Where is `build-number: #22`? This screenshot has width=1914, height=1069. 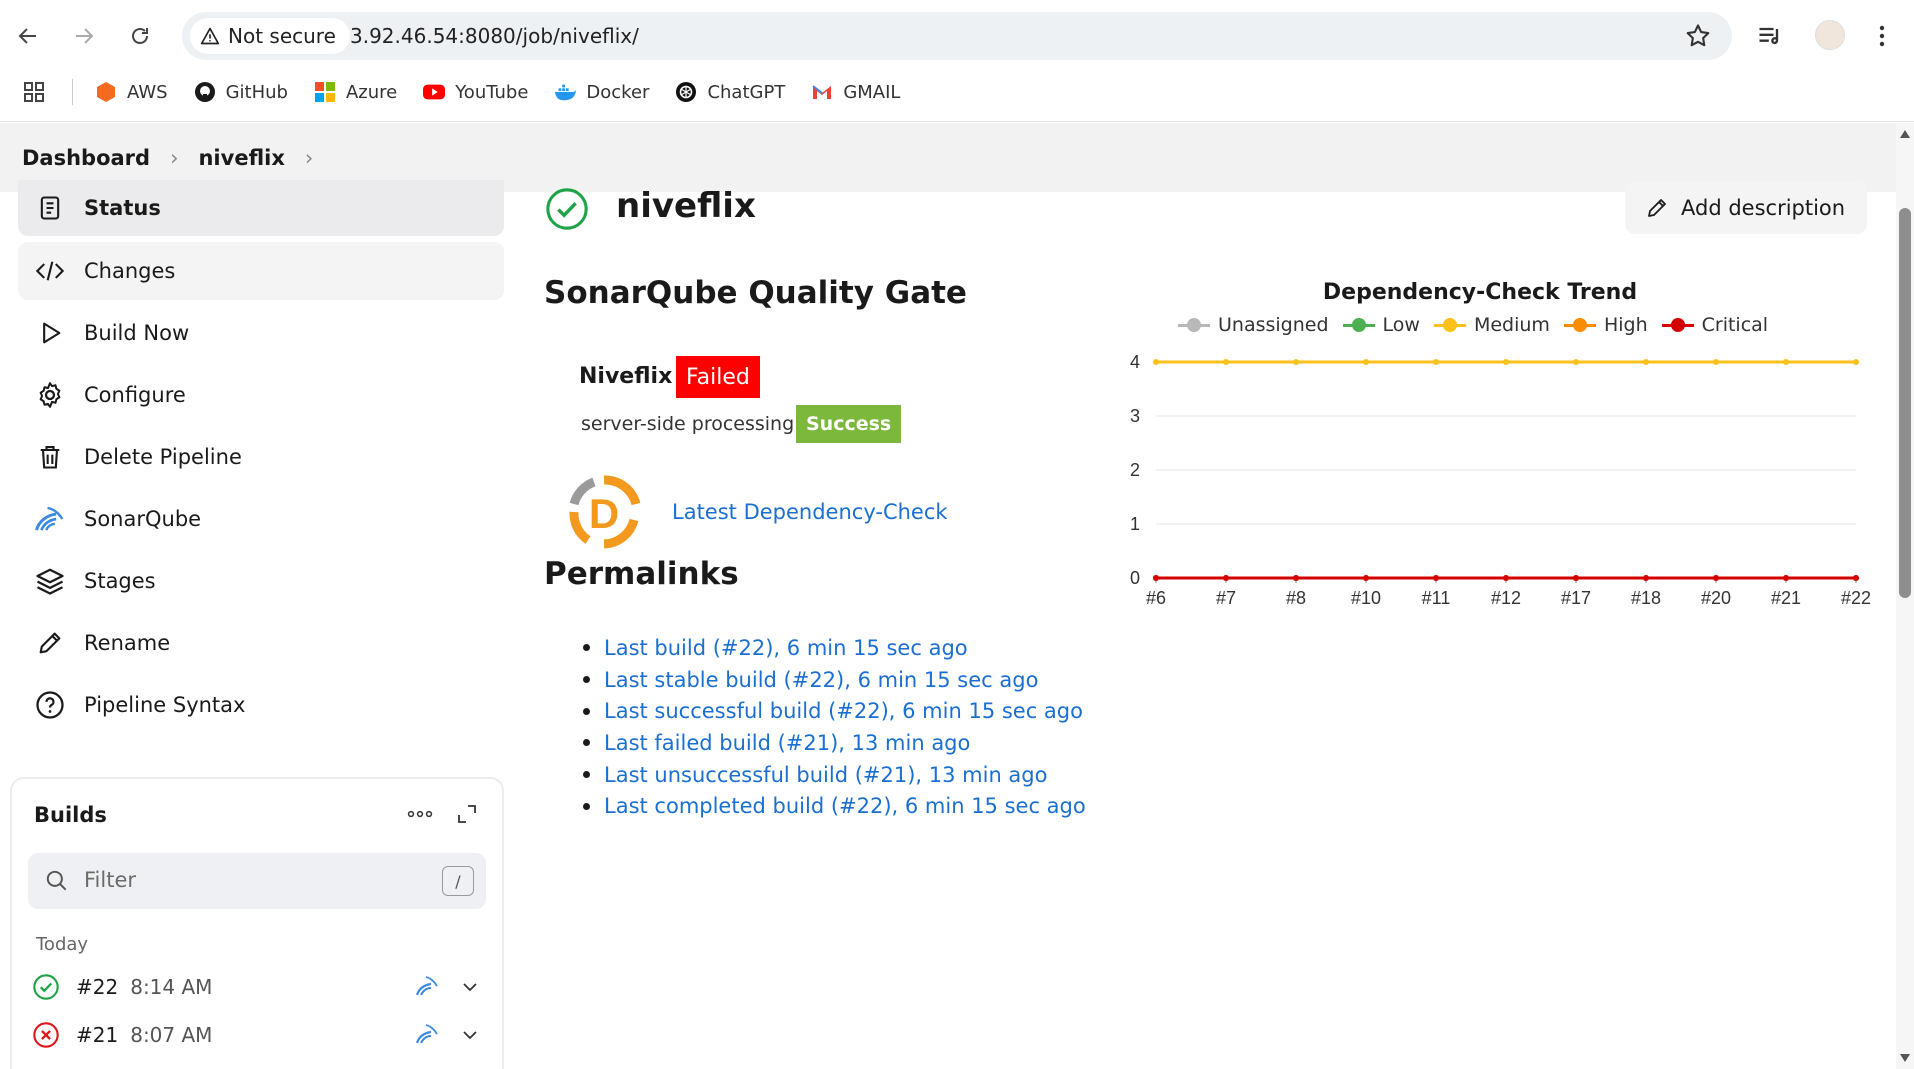 build-number: #22 is located at coordinates (97, 987).